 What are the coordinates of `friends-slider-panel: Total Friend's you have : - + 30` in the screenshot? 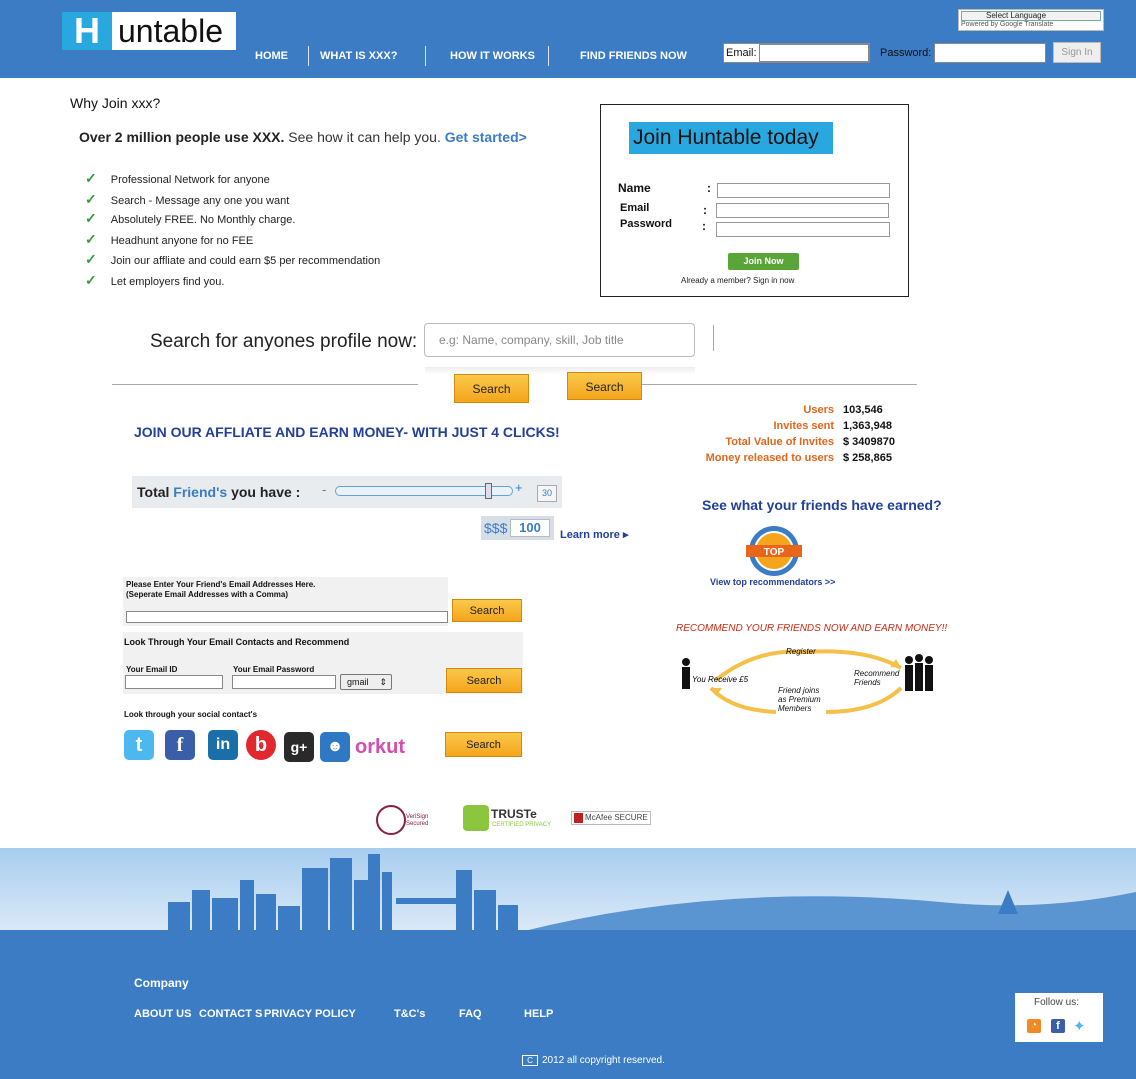 It's located at (347, 492).